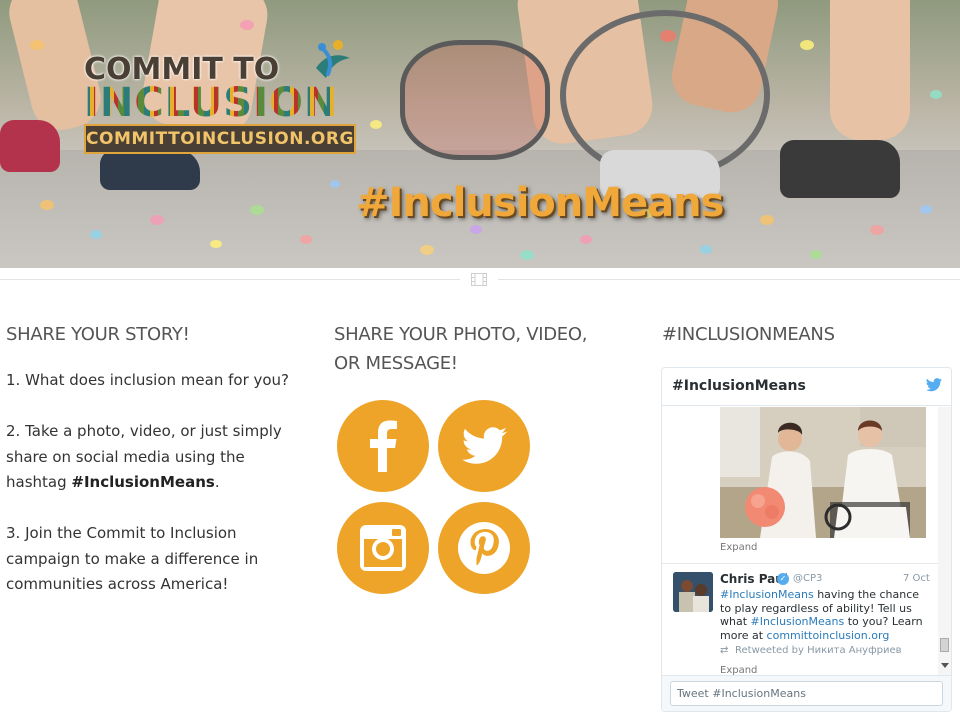 The image size is (960, 720). I want to click on tweet-photo-image, so click(823, 472).